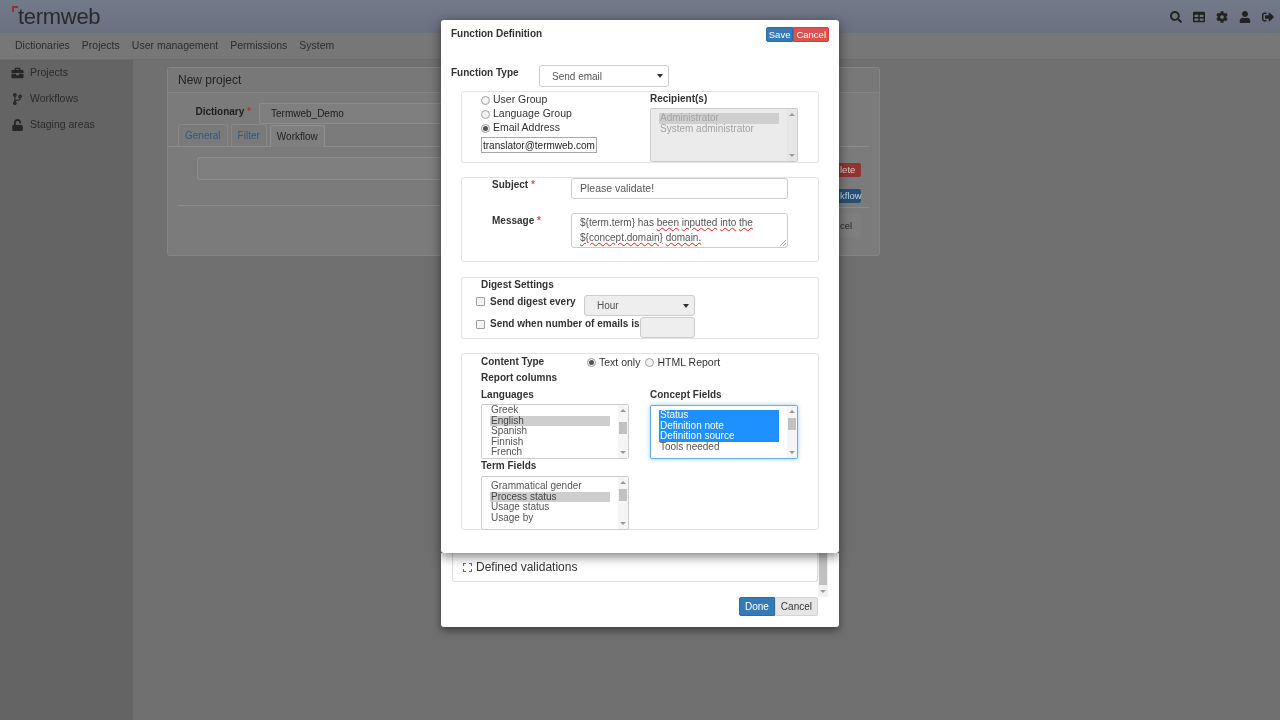 This screenshot has height=720, width=1280. What do you see at coordinates (66, 125) in the screenshot?
I see `sidebar-item: Staging areas` at bounding box center [66, 125].